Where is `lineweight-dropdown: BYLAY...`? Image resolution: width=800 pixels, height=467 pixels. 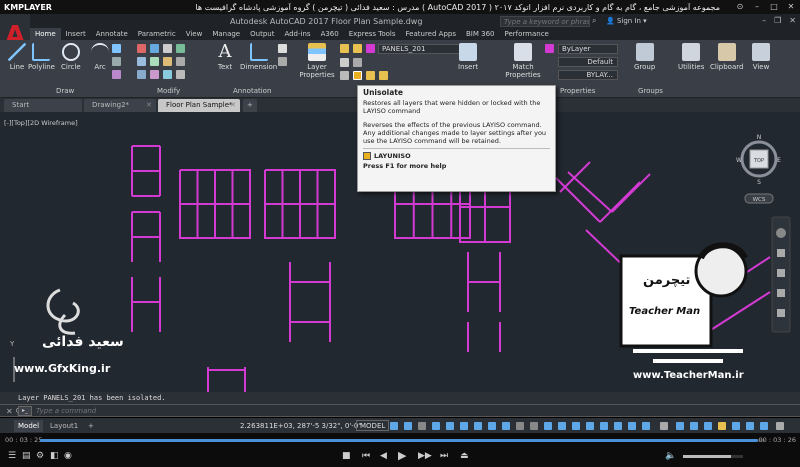
lineweight-dropdown: BYLAY... is located at coordinates (588, 75).